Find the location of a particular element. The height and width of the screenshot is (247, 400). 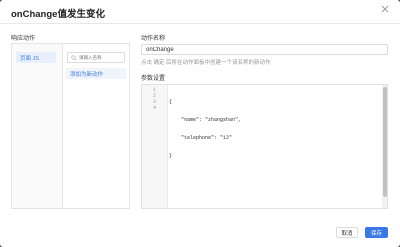

code-line: "telephone": "12" is located at coordinates (201, 138).